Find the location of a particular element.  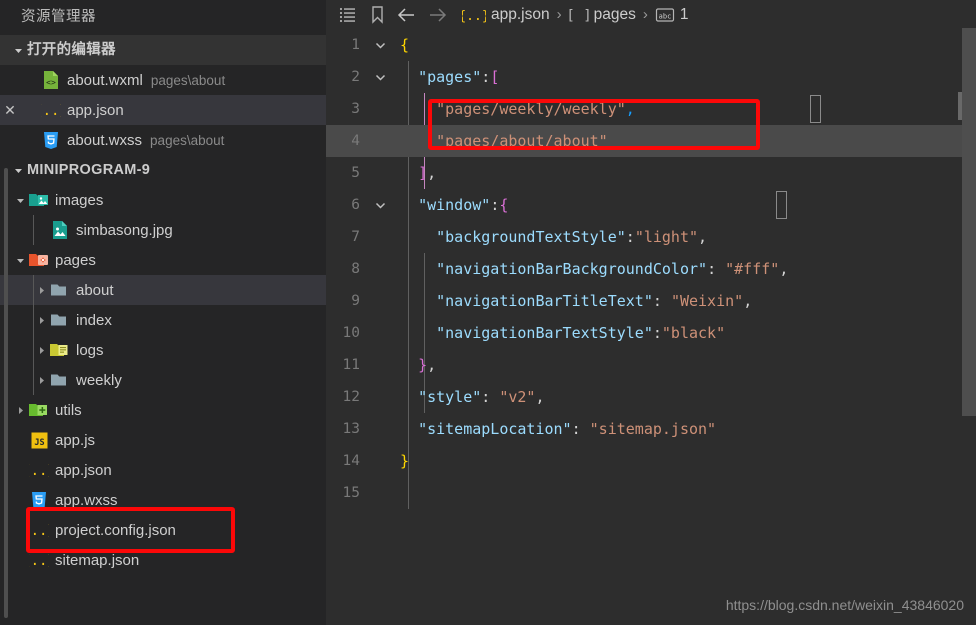

open-editor-item: <> about.wxml pages\about is located at coordinates (163, 80).